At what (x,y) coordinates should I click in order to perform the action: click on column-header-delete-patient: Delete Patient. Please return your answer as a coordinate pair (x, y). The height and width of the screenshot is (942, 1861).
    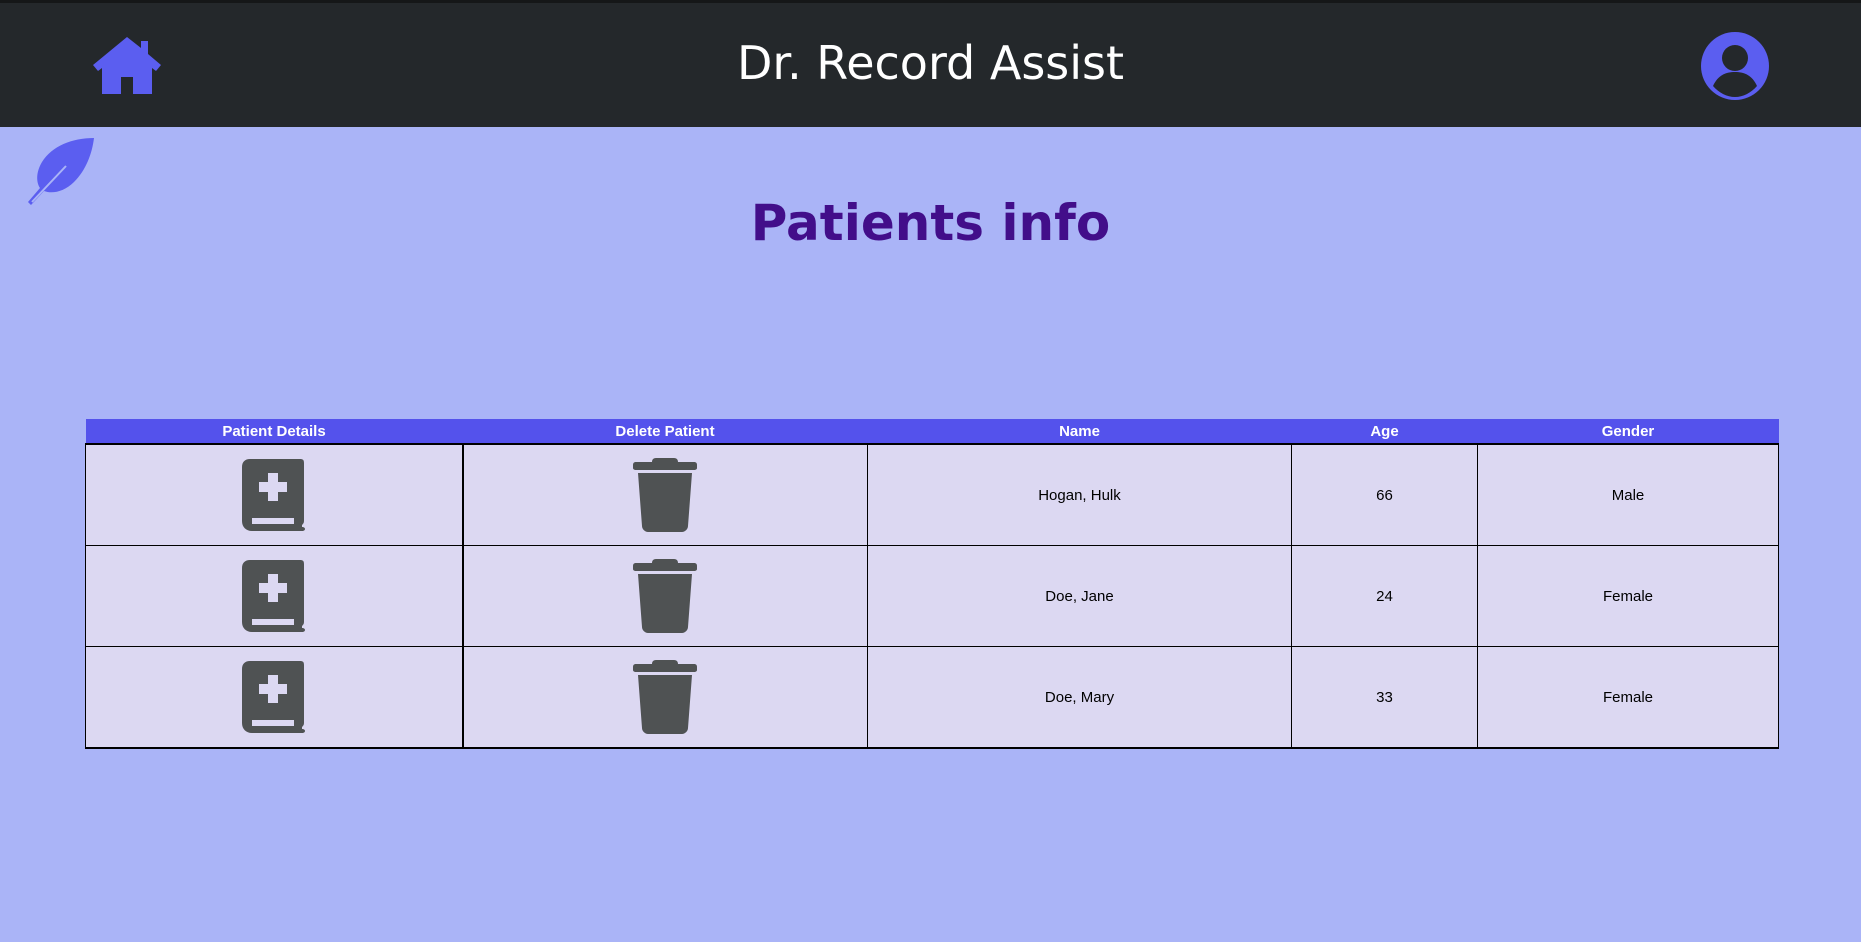
    Looking at the image, I should click on (665, 432).